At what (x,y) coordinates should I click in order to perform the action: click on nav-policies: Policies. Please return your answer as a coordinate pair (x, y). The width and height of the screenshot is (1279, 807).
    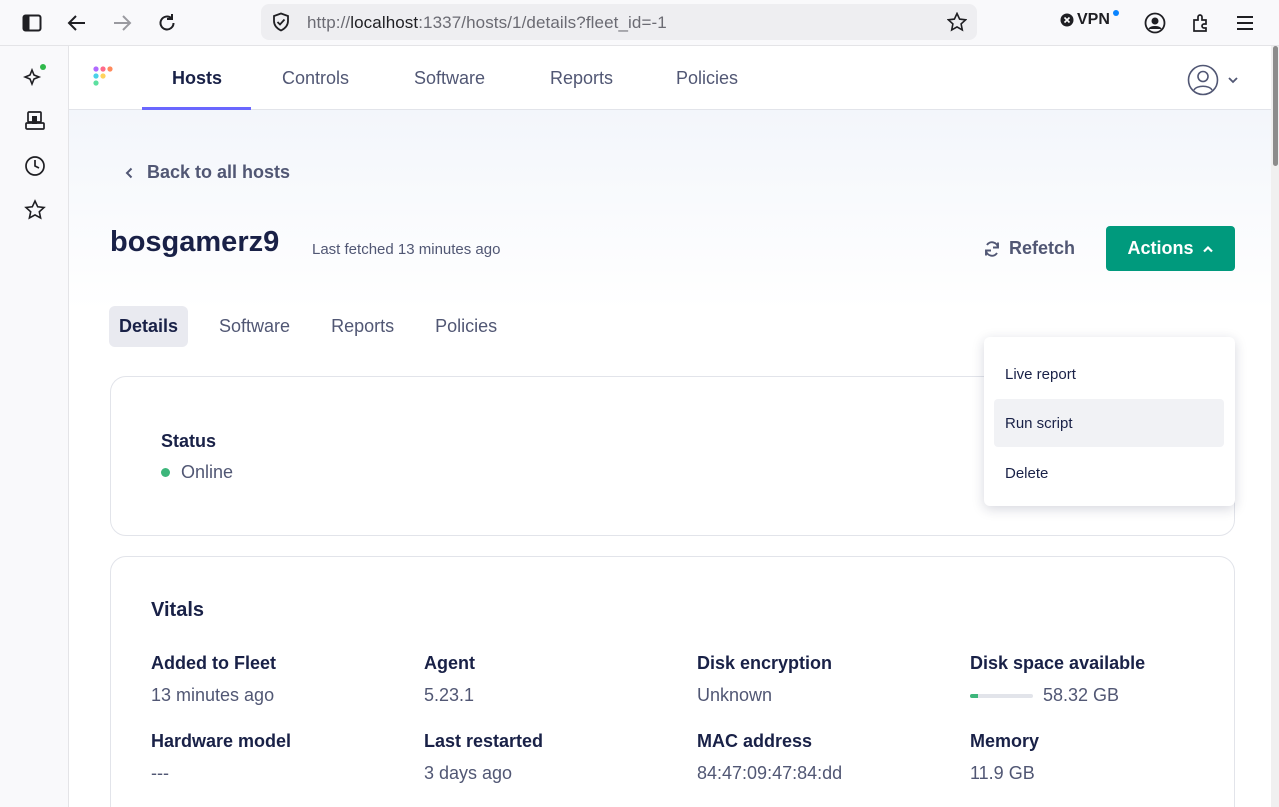
    Looking at the image, I should click on (707, 78).